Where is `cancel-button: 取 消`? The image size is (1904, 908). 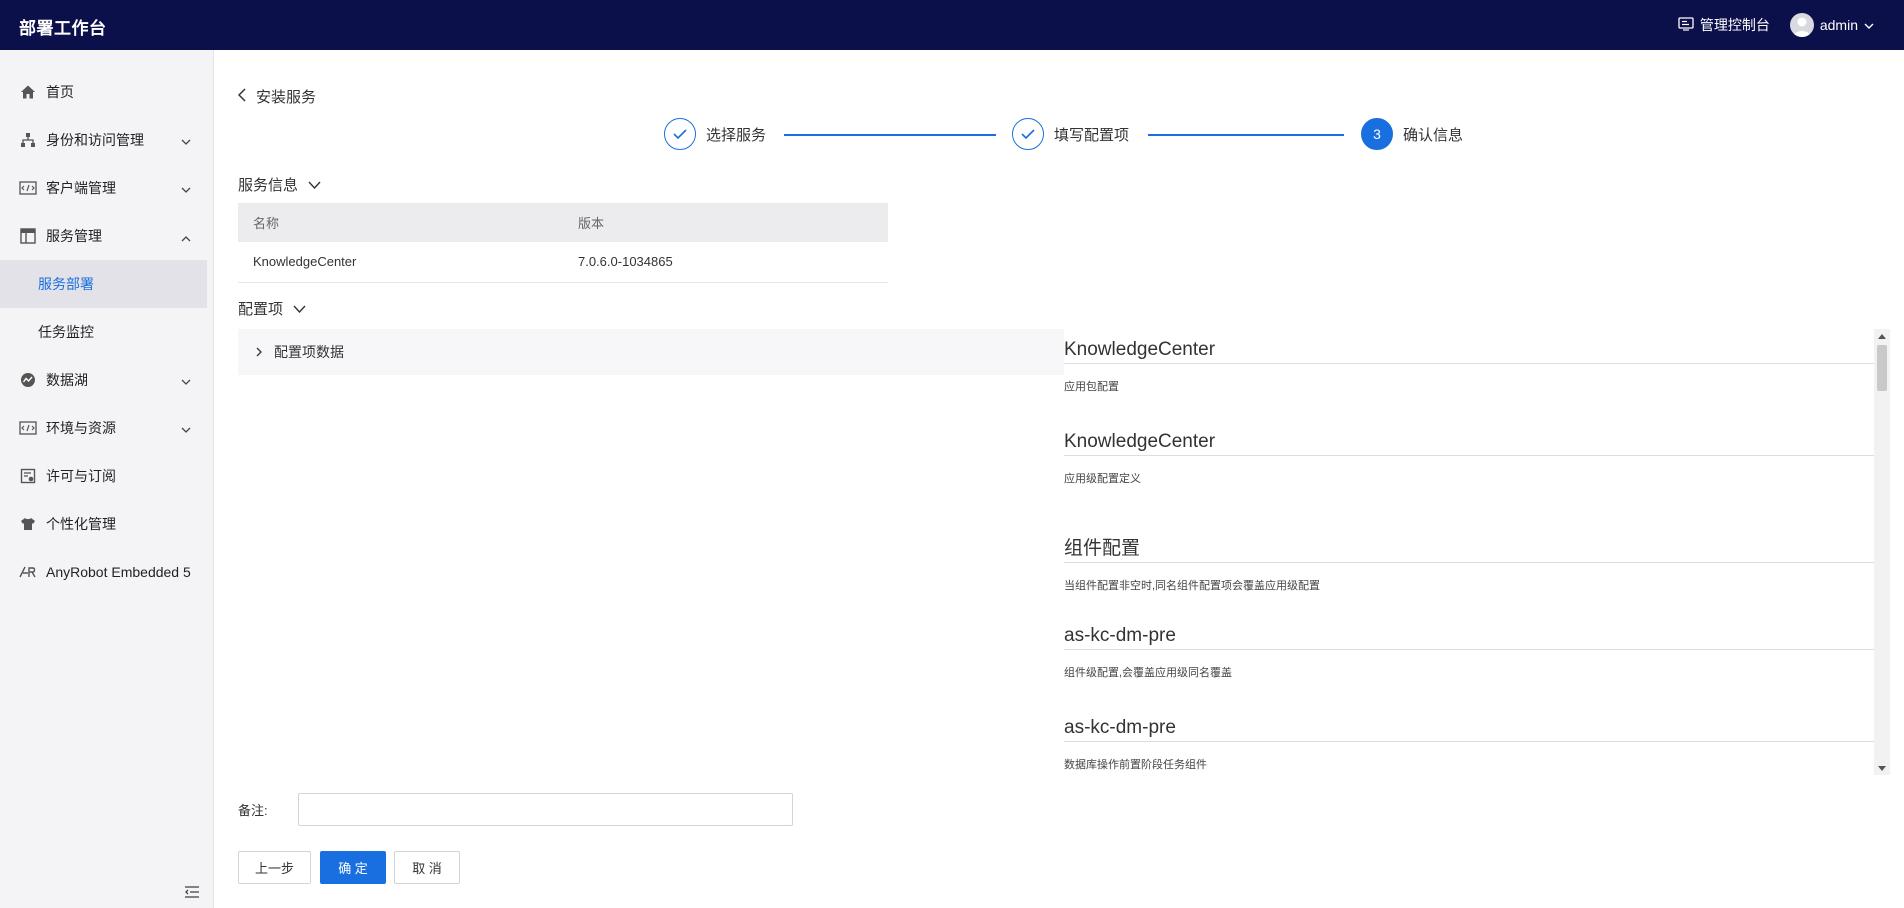
cancel-button: 取 消 is located at coordinates (427, 867).